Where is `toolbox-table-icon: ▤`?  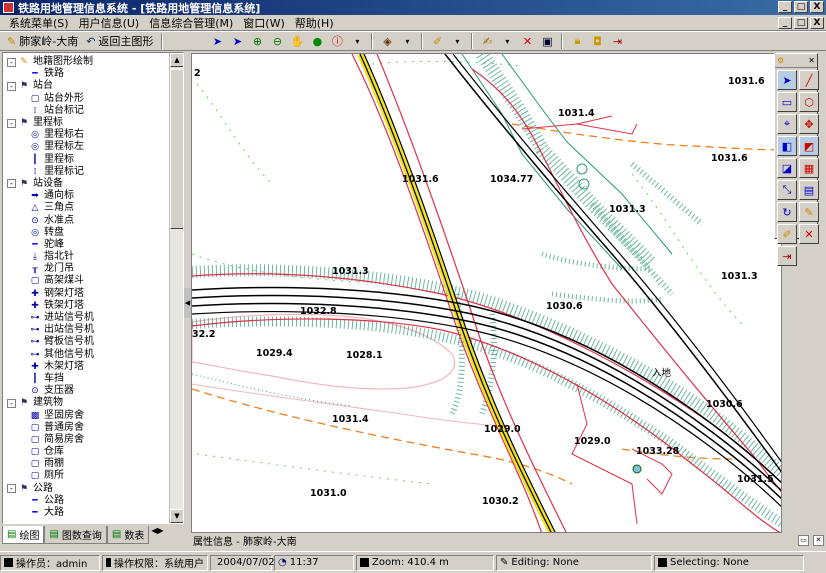 toolbox-table-icon: ▤ is located at coordinates (809, 190).